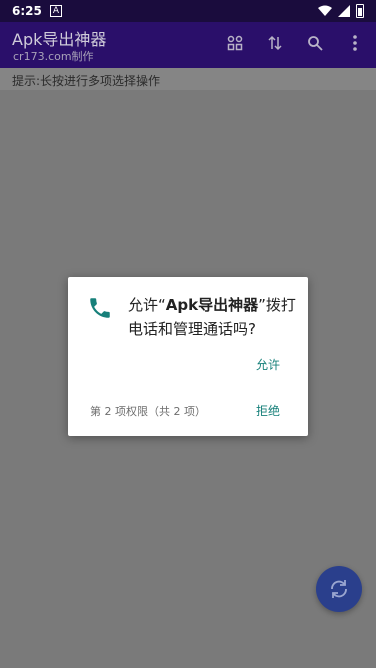 Image resolution: width=376 pixels, height=668 pixels. I want to click on wifi-icon, so click(325, 10).